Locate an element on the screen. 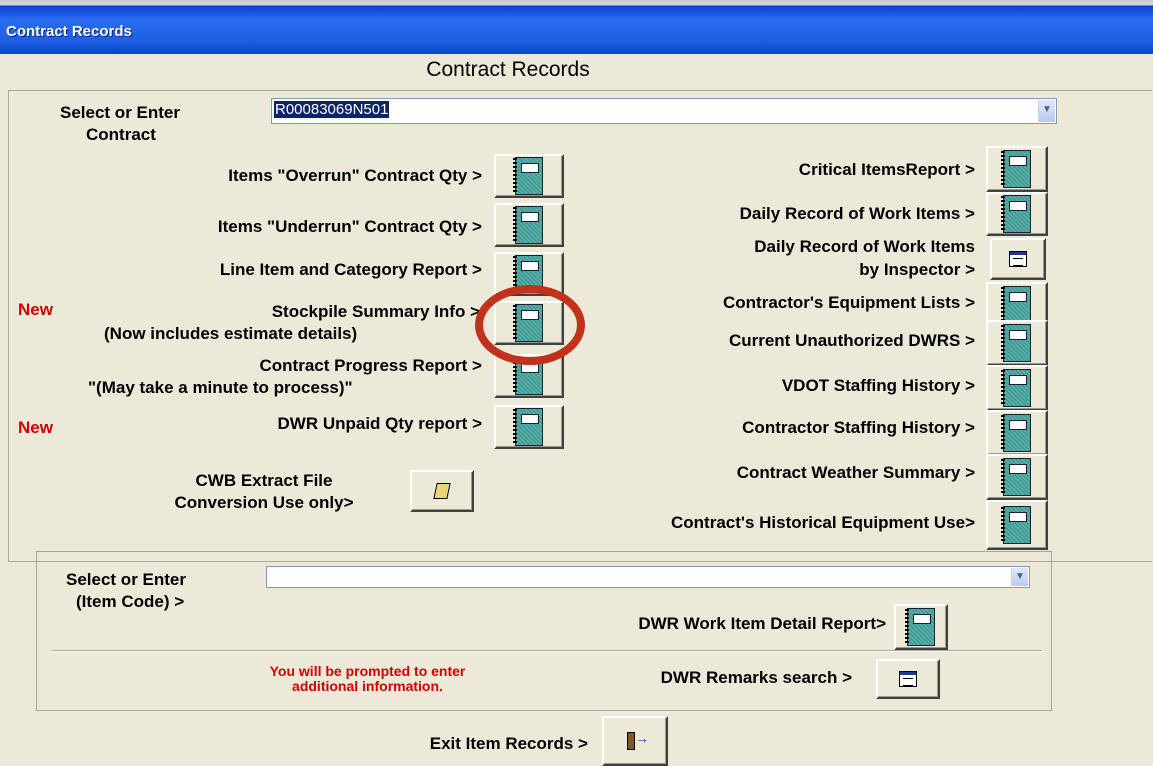 Image resolution: width=1153 pixels, height=766 pixels. vdot-staff-label: VDOT Staffing History > is located at coordinates (878, 385).